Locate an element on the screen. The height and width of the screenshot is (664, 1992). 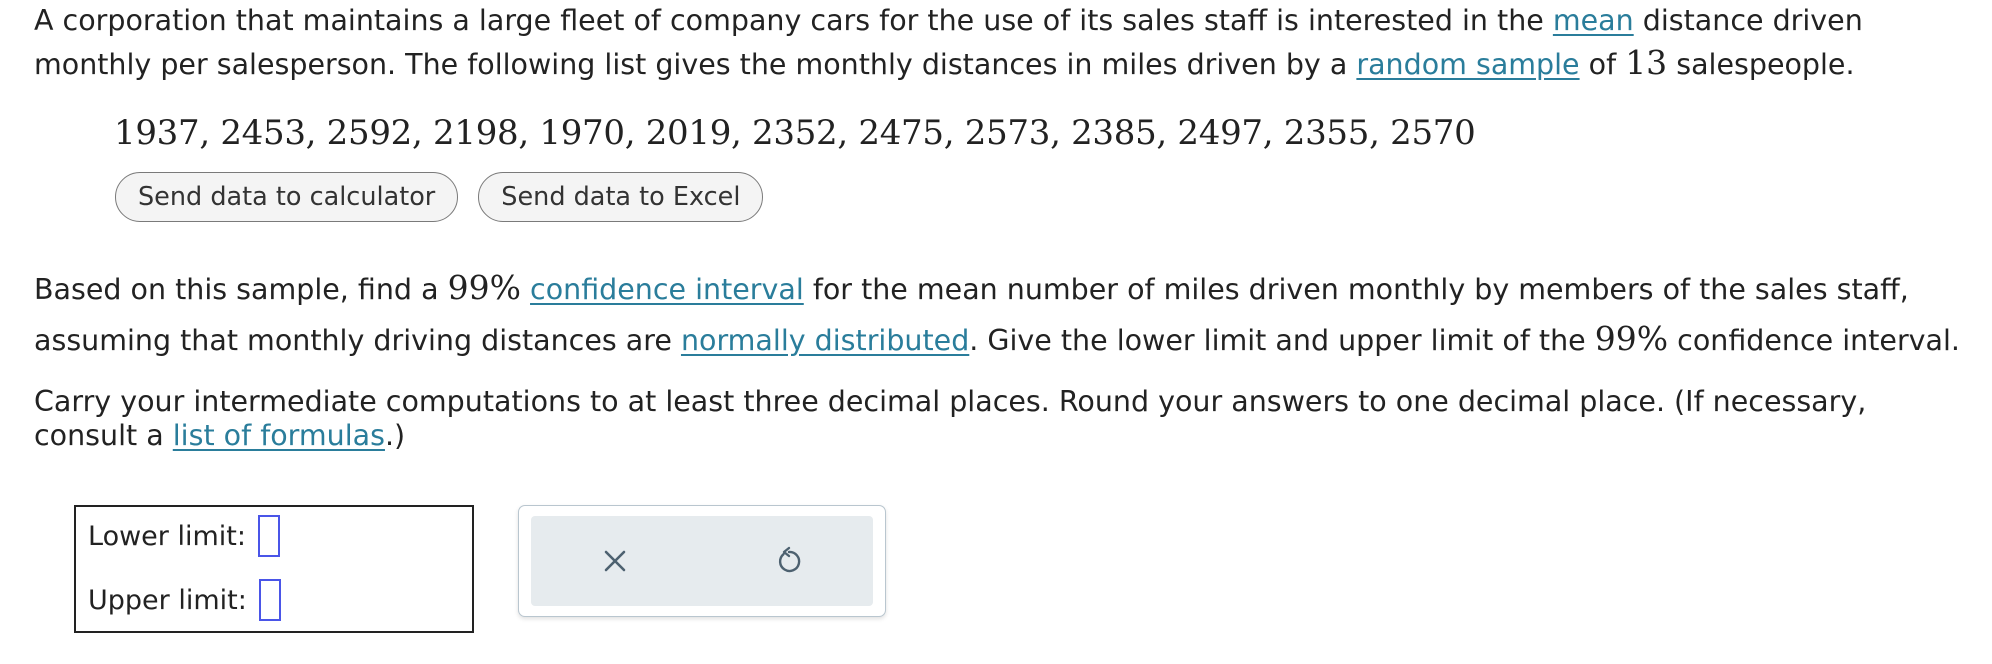
answer-tools-bar is located at coordinates (702, 561).